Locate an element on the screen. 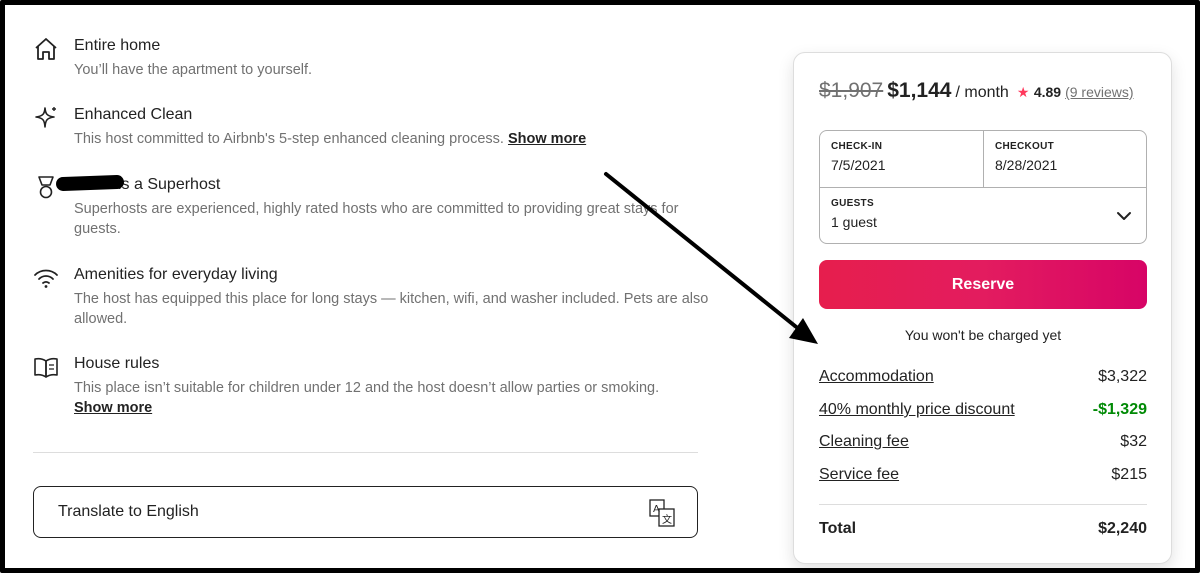 The width and height of the screenshot is (1200, 573). no-charge-note: You won't be charged yet is located at coordinates (983, 335).